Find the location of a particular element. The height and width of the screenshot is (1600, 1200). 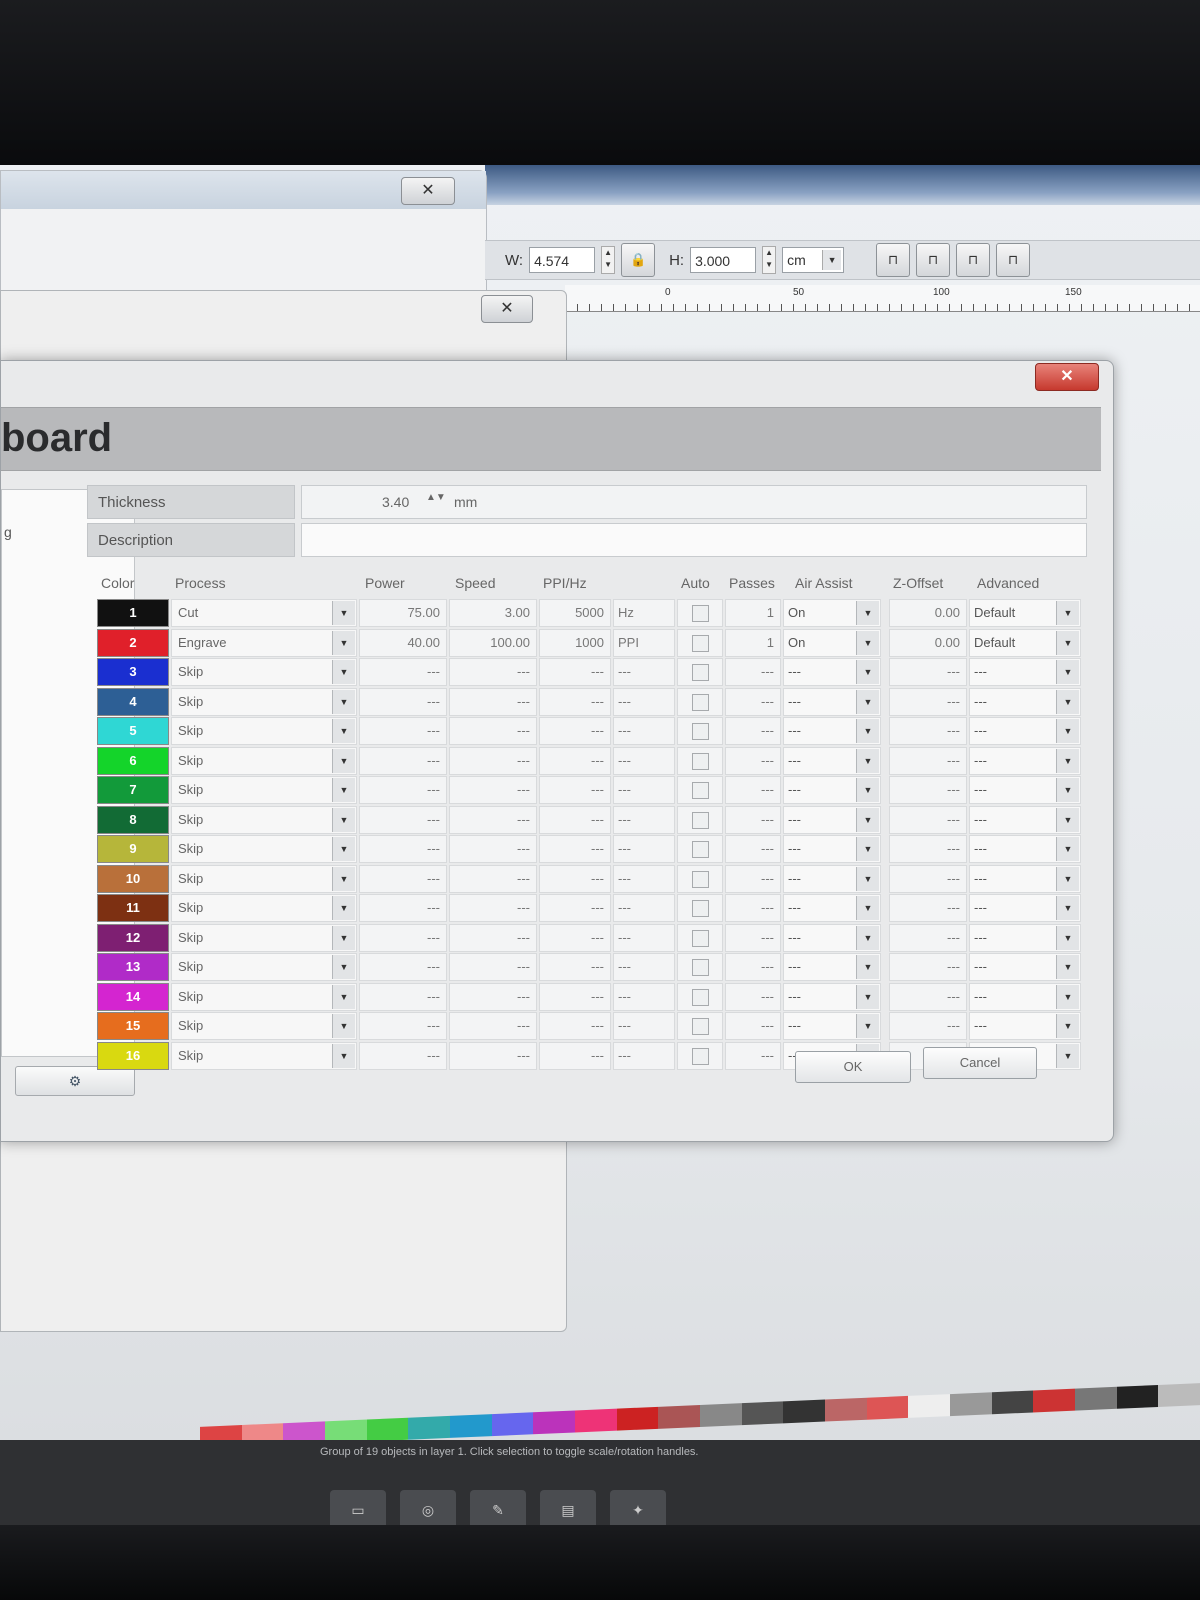

color-palette is located at coordinates (700, 1416).